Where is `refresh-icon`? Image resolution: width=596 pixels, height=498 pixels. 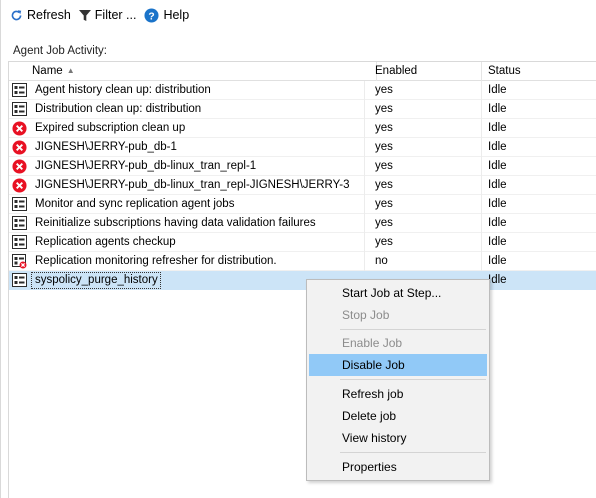
refresh-icon is located at coordinates (16, 14).